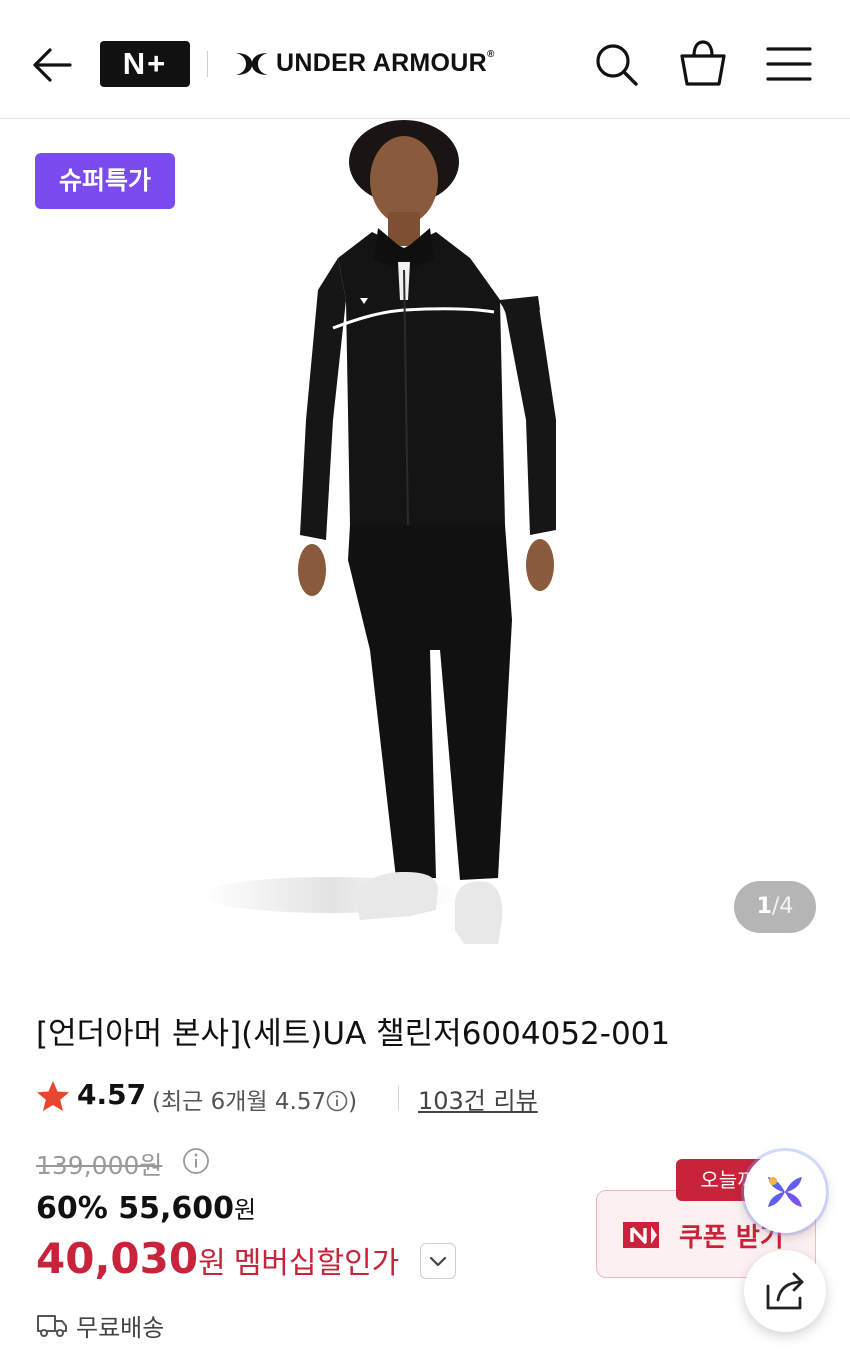 The image size is (850, 1362). What do you see at coordinates (616, 64) in the screenshot?
I see `search-icon` at bounding box center [616, 64].